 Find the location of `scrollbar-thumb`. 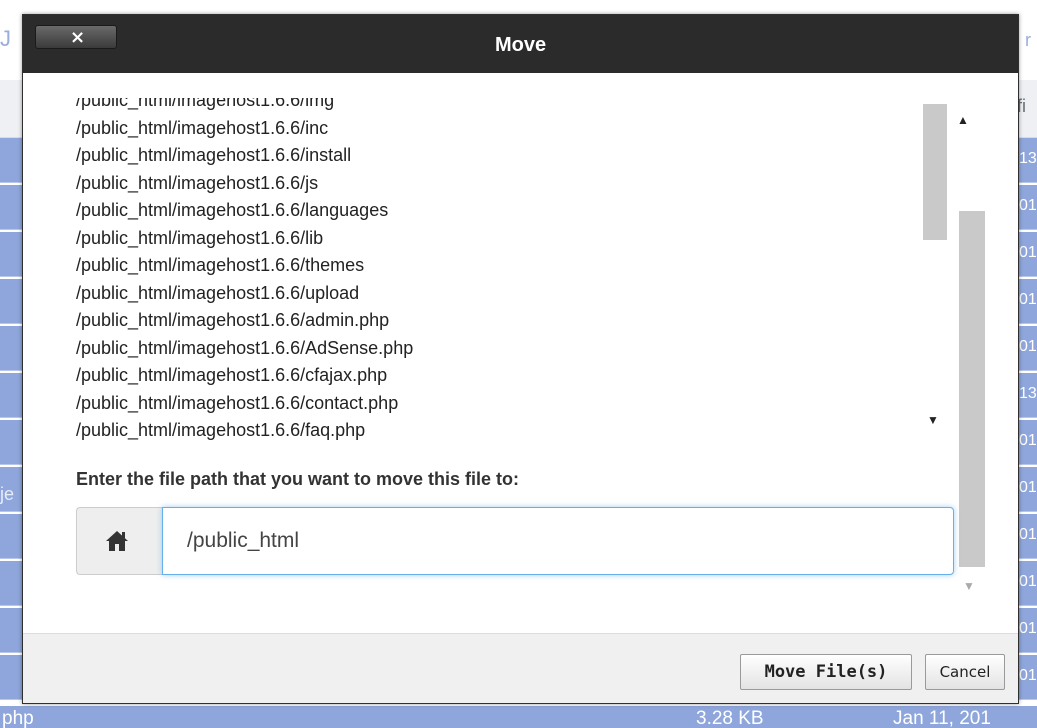

scrollbar-thumb is located at coordinates (935, 172).